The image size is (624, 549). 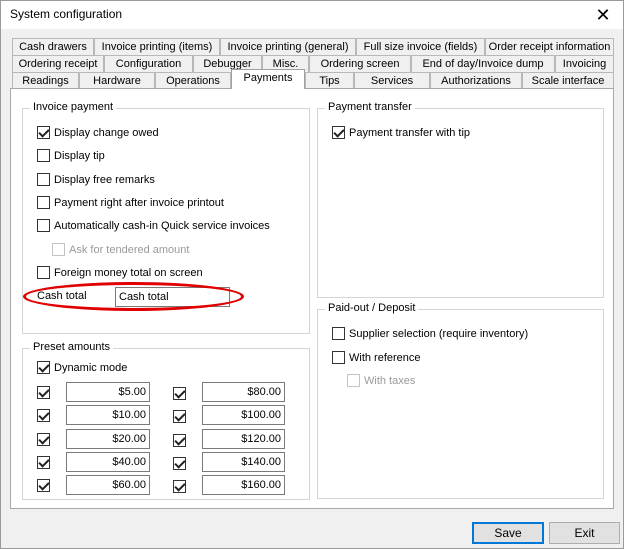 What do you see at coordinates (179, 393) in the screenshot?
I see `preset-6-checkbox` at bounding box center [179, 393].